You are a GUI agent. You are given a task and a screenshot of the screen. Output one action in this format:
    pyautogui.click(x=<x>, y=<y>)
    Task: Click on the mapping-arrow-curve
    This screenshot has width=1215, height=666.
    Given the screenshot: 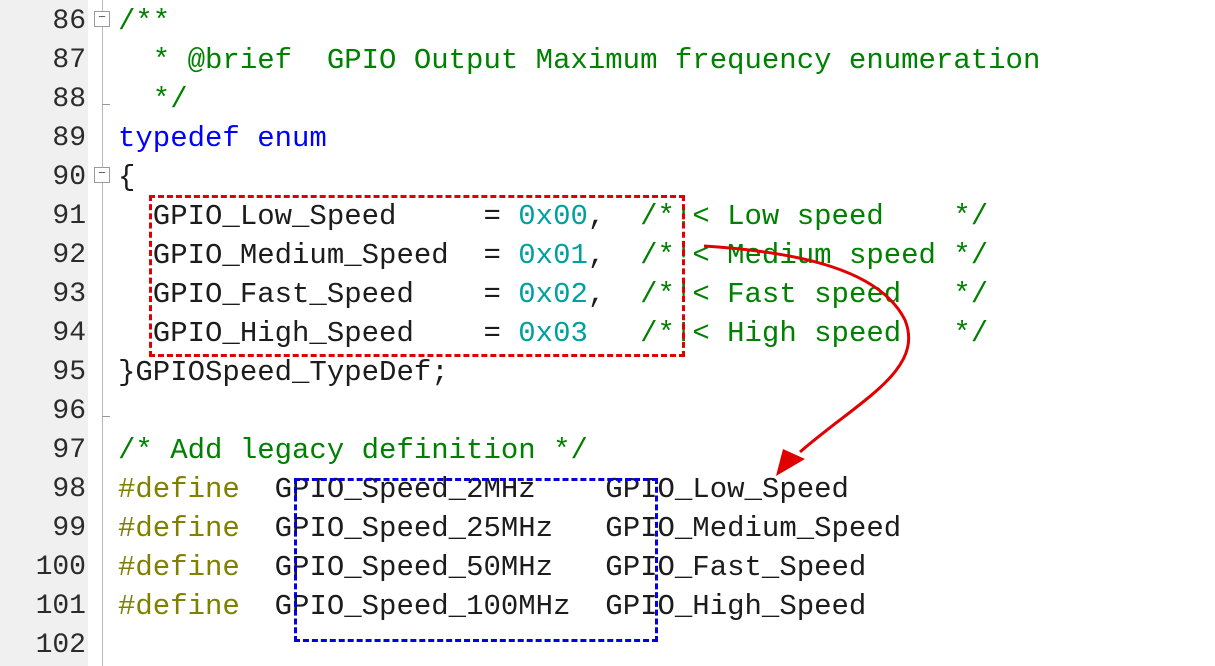 What is the action you would take?
    pyautogui.click(x=807, y=349)
    